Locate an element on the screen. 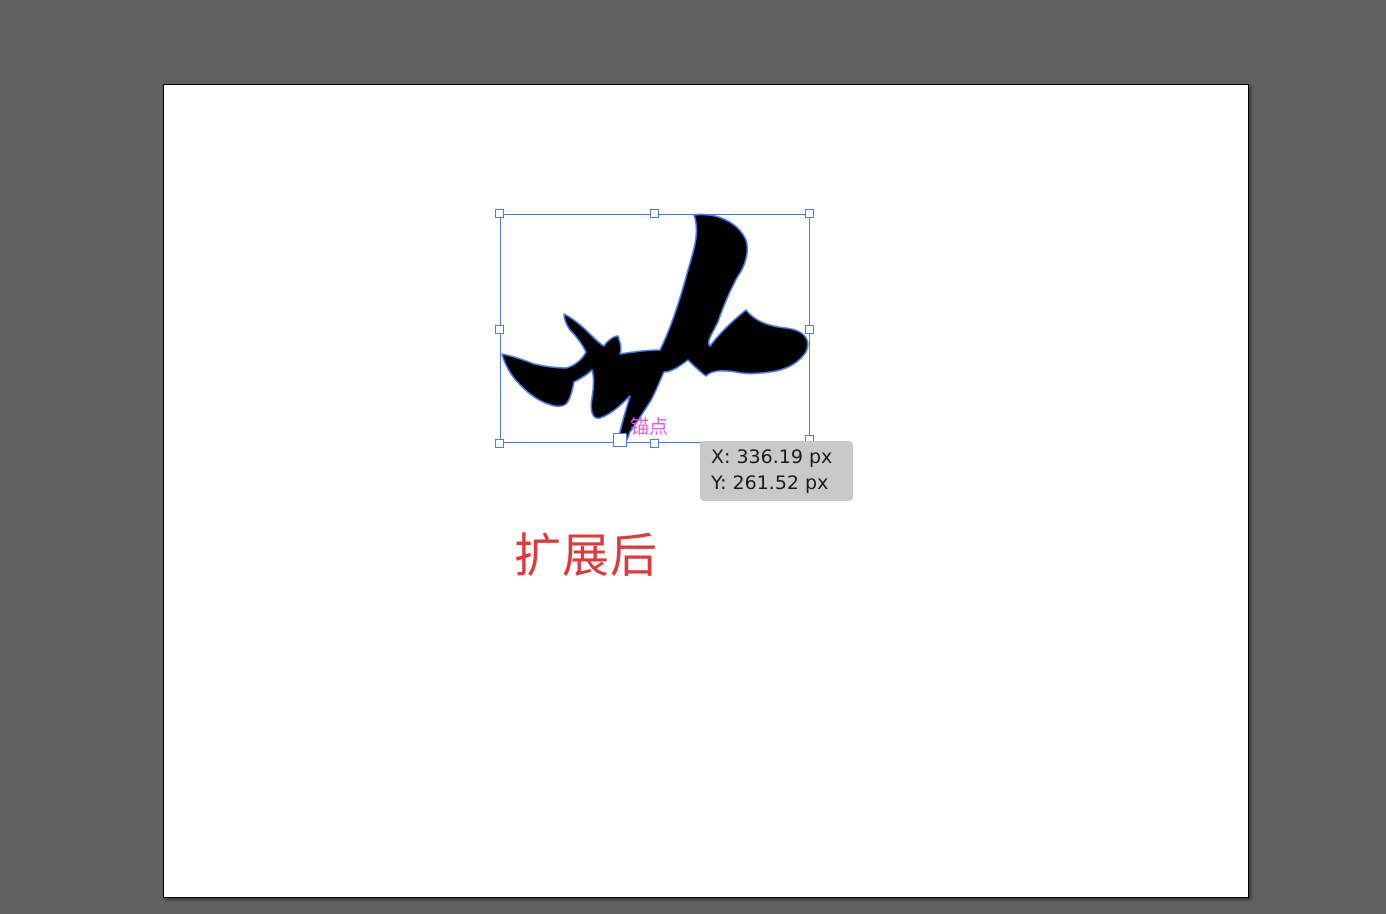 This screenshot has height=914, width=1386. resize-handle-middle-left is located at coordinates (499, 329).